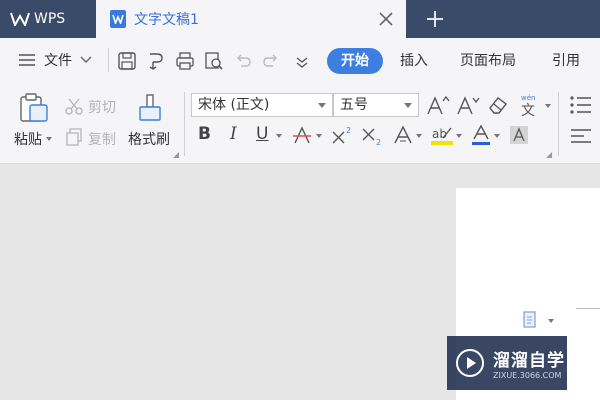 This screenshot has height=400, width=600. I want to click on redo-icon, so click(271, 61).